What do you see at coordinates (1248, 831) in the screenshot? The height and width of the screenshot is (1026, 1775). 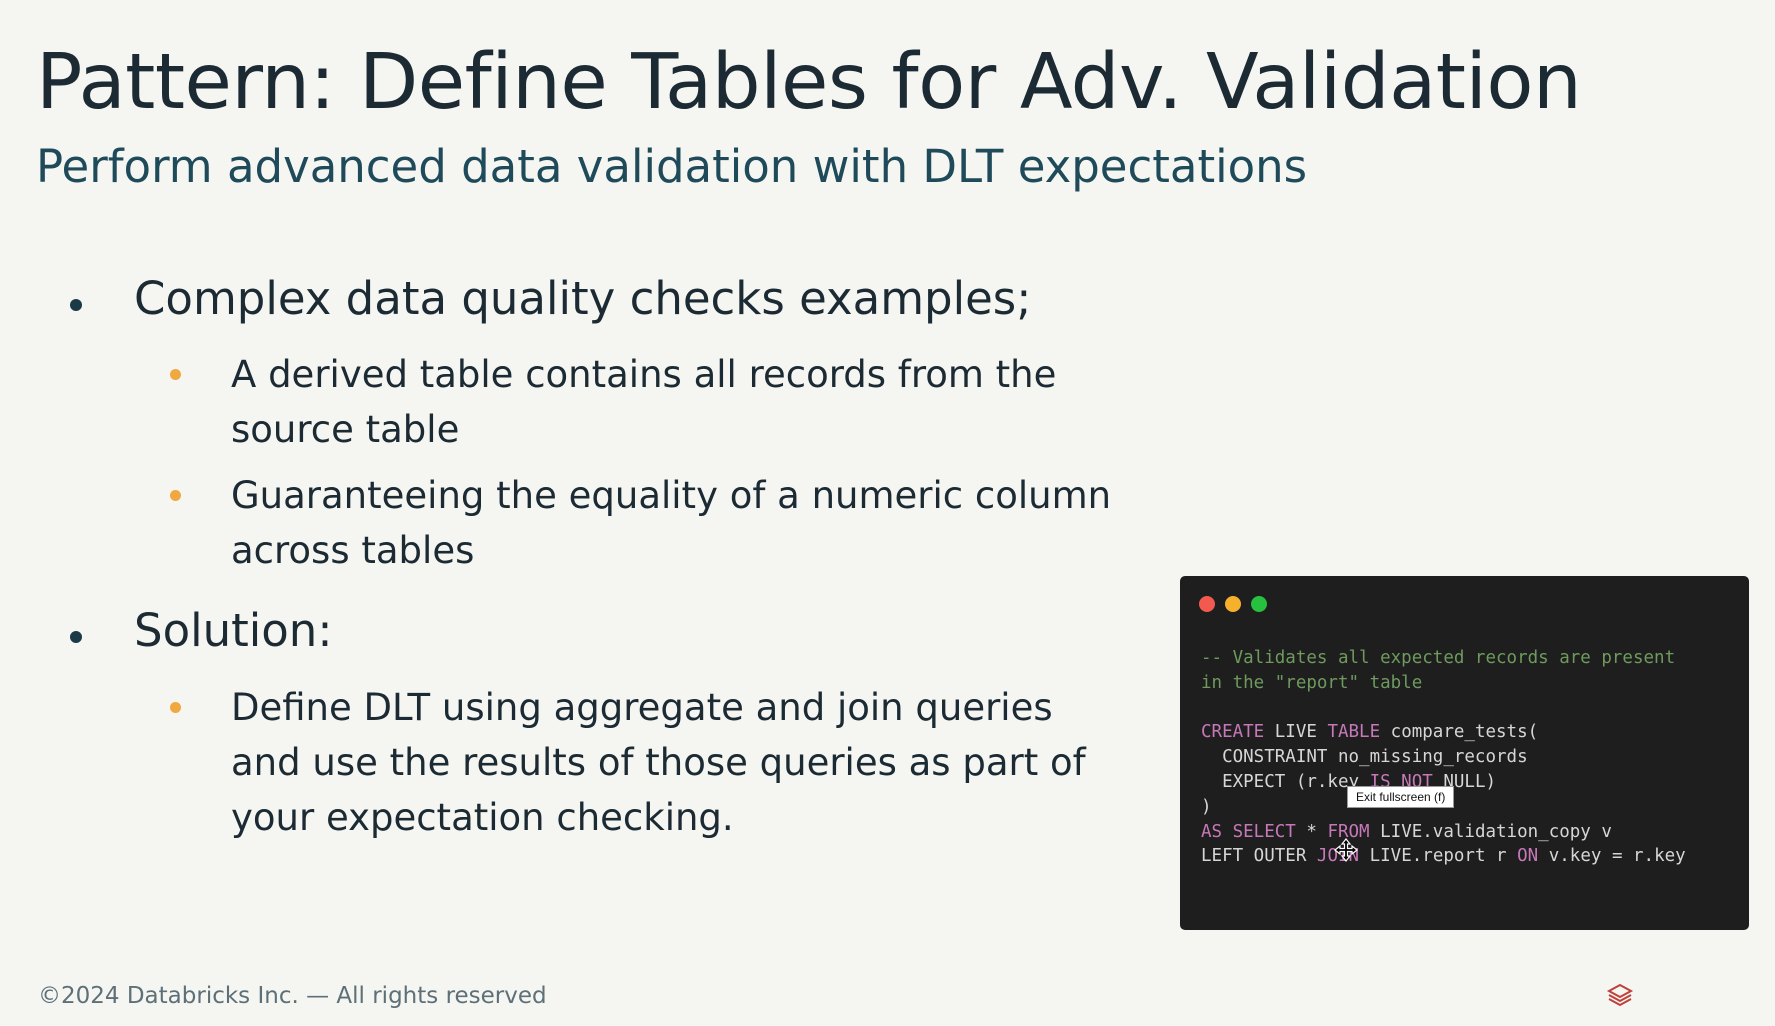 I see `code-keyword: AS SELECT` at bounding box center [1248, 831].